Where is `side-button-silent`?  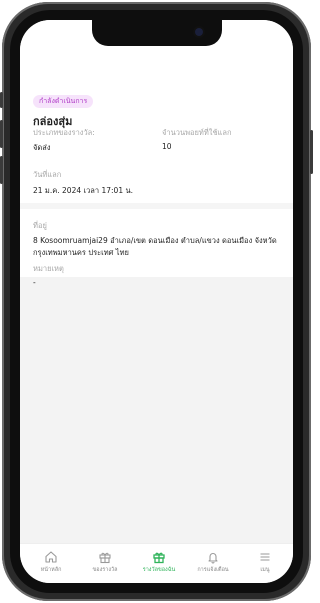
side-button-silent is located at coordinates (1, 100).